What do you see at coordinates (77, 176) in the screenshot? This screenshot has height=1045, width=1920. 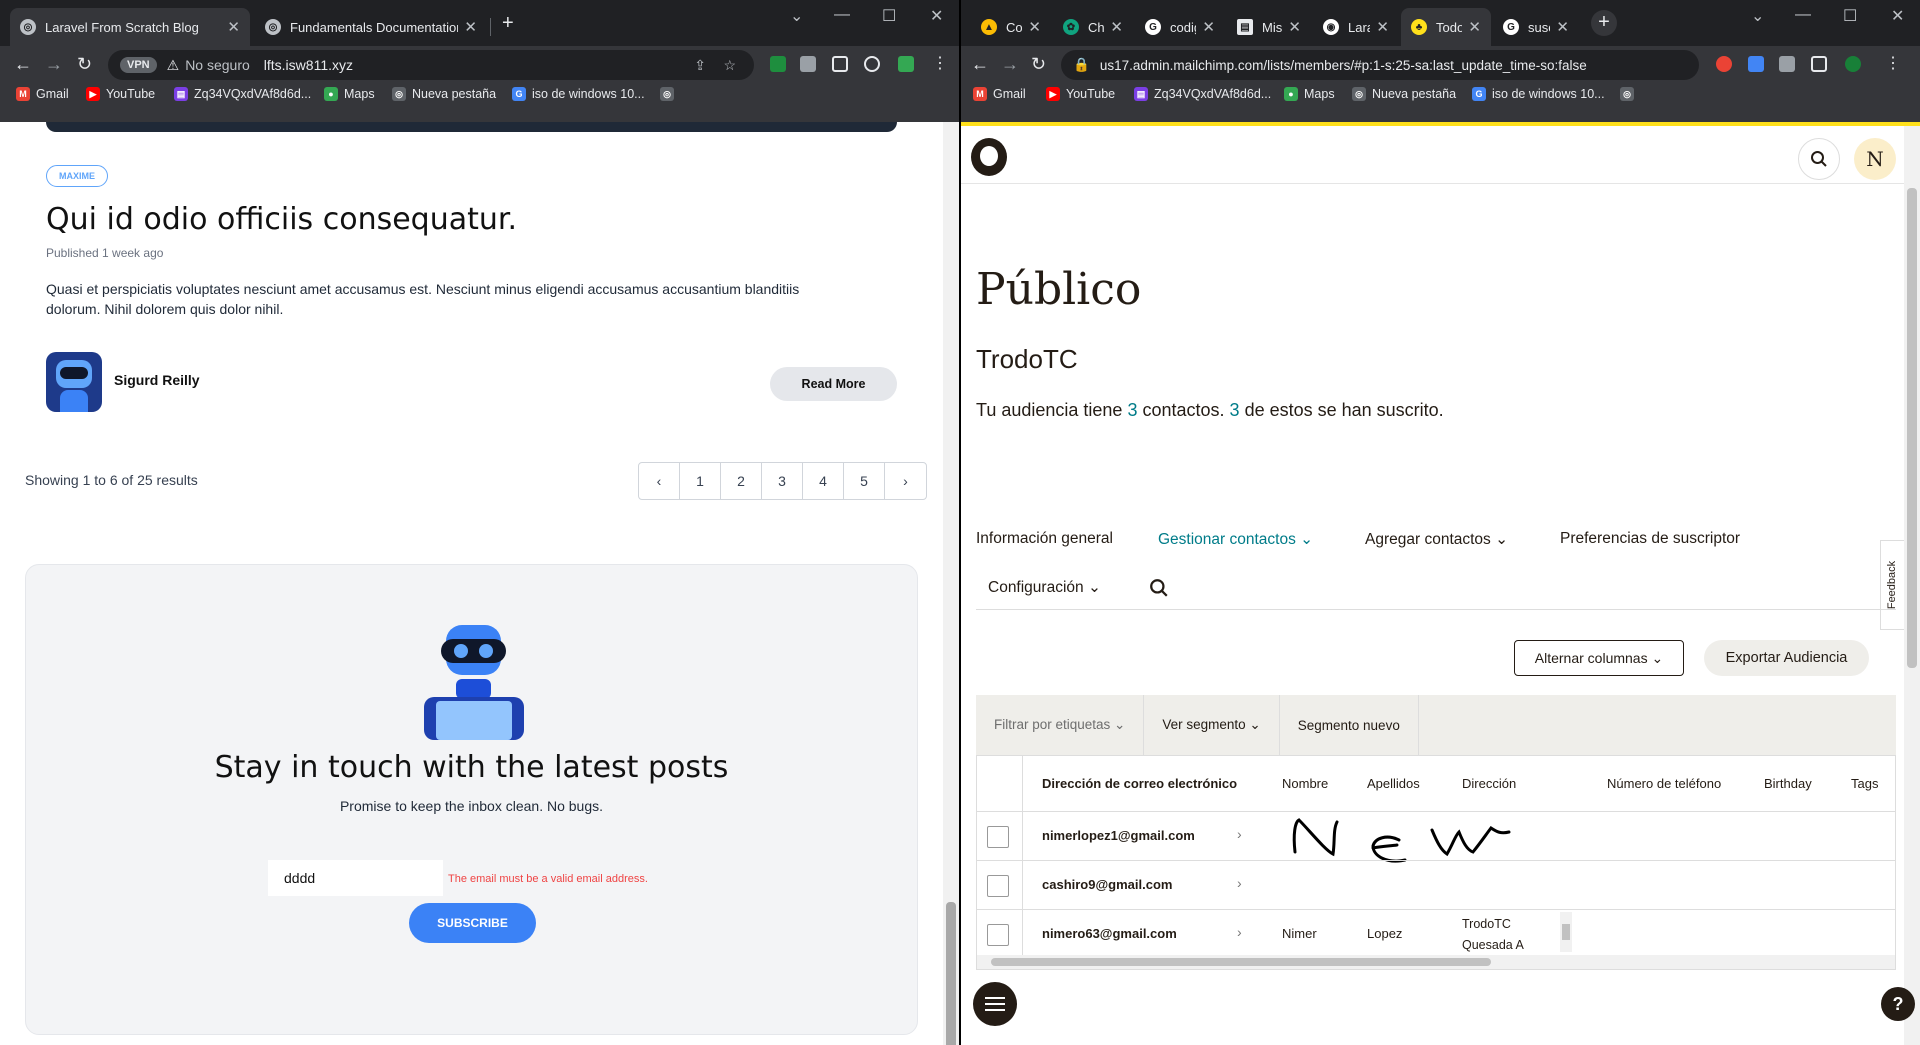 I see `category-pill: MAXIME` at bounding box center [77, 176].